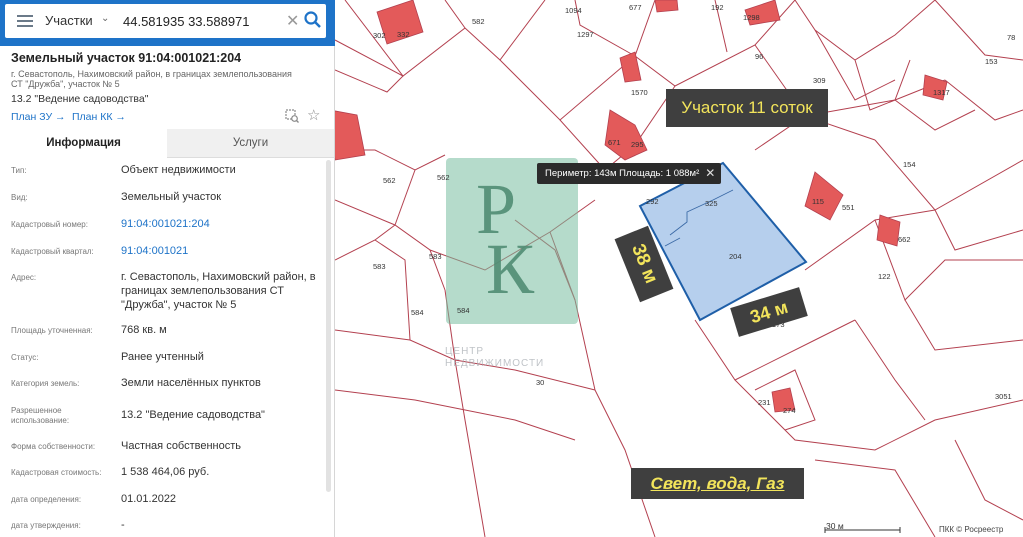 The image size is (1023, 537). I want to click on area-label: Участок 11 соток, so click(747, 108).